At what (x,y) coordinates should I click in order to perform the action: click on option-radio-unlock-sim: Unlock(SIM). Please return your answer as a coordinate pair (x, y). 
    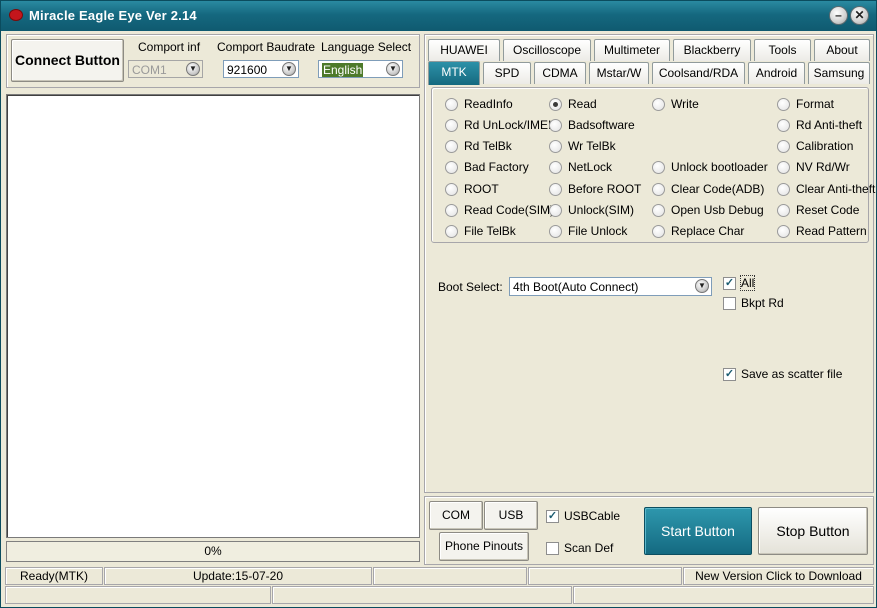
    Looking at the image, I should click on (591, 210).